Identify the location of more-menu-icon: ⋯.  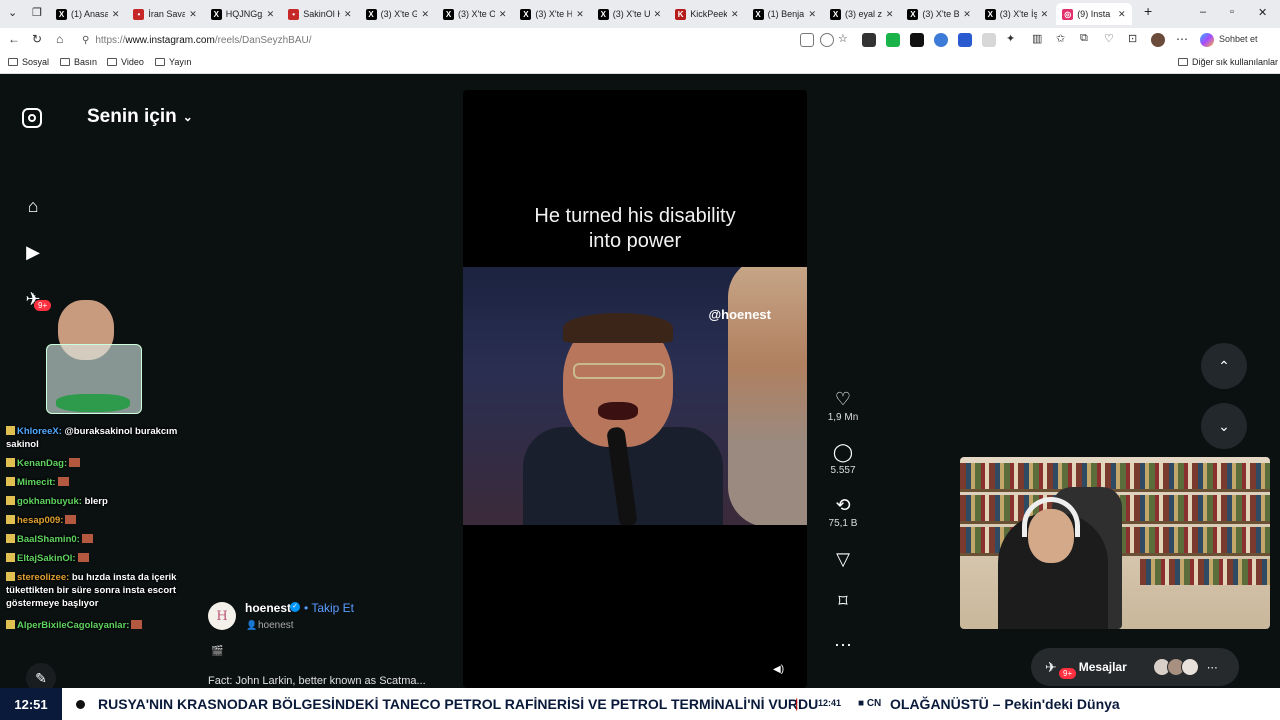
(1182, 39).